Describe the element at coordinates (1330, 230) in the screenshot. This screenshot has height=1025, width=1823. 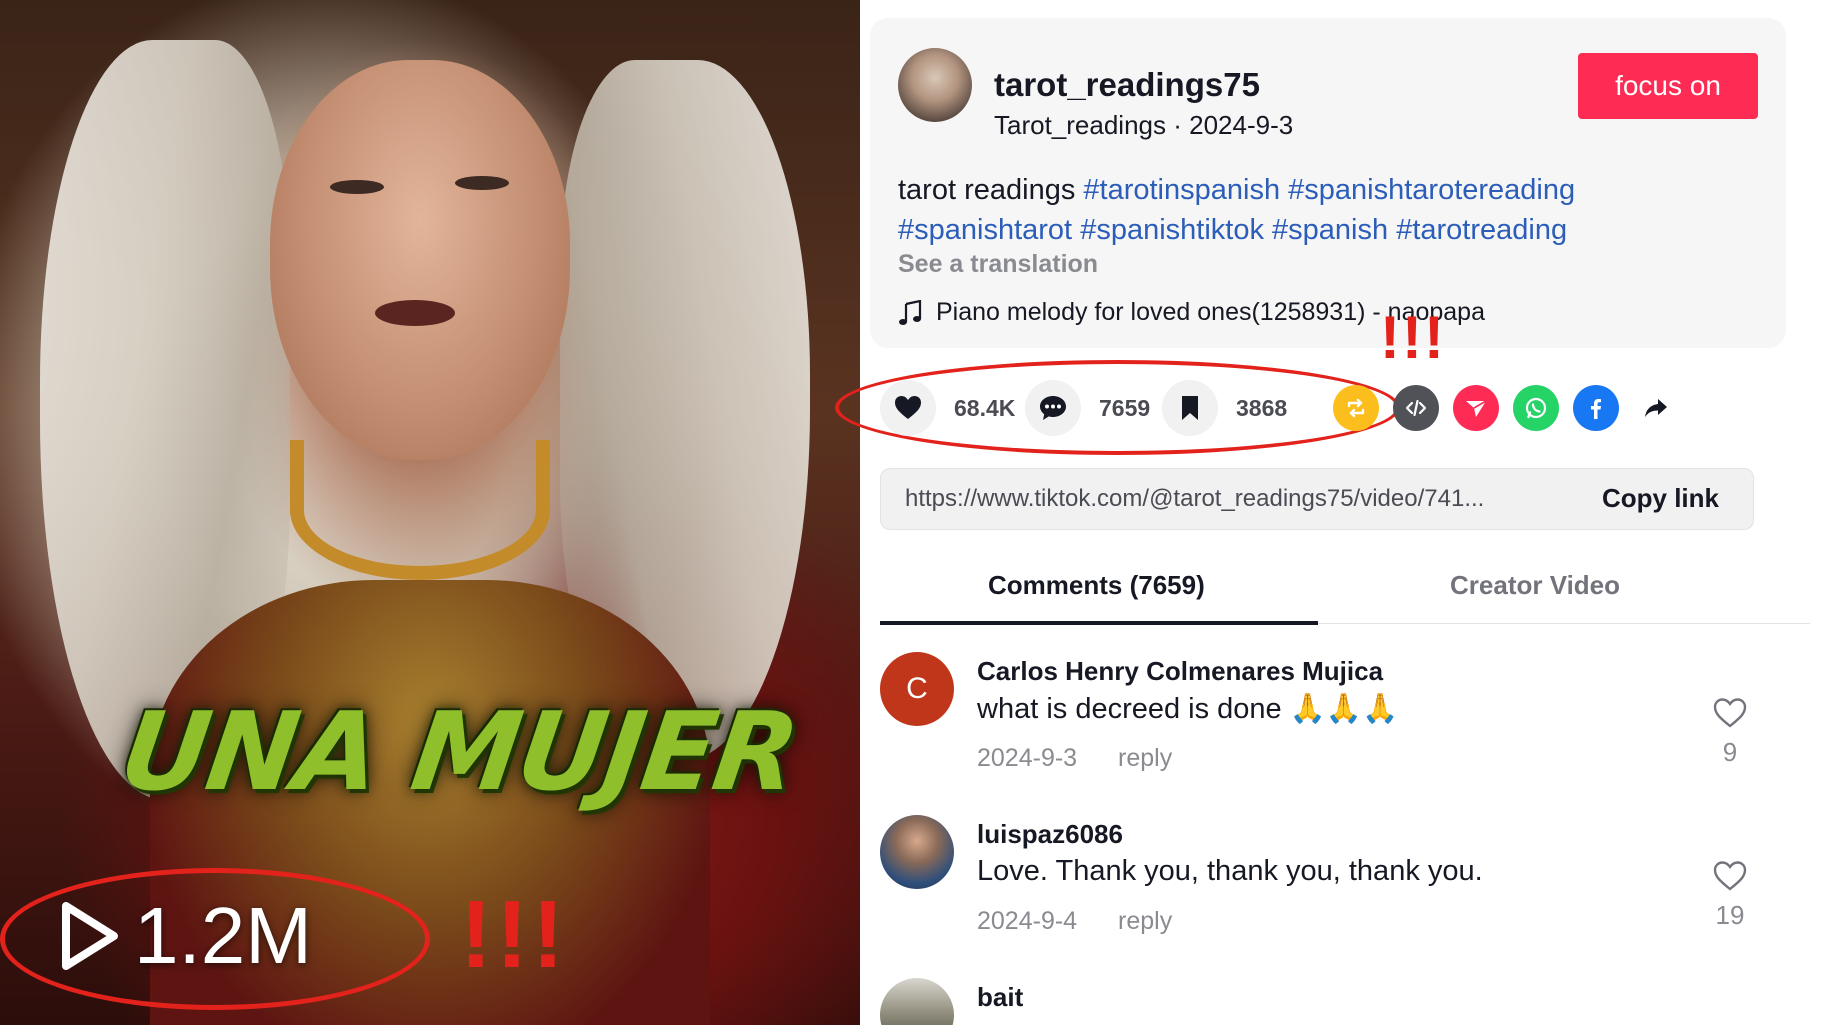
I see `hashtag-link: #spanish` at that location.